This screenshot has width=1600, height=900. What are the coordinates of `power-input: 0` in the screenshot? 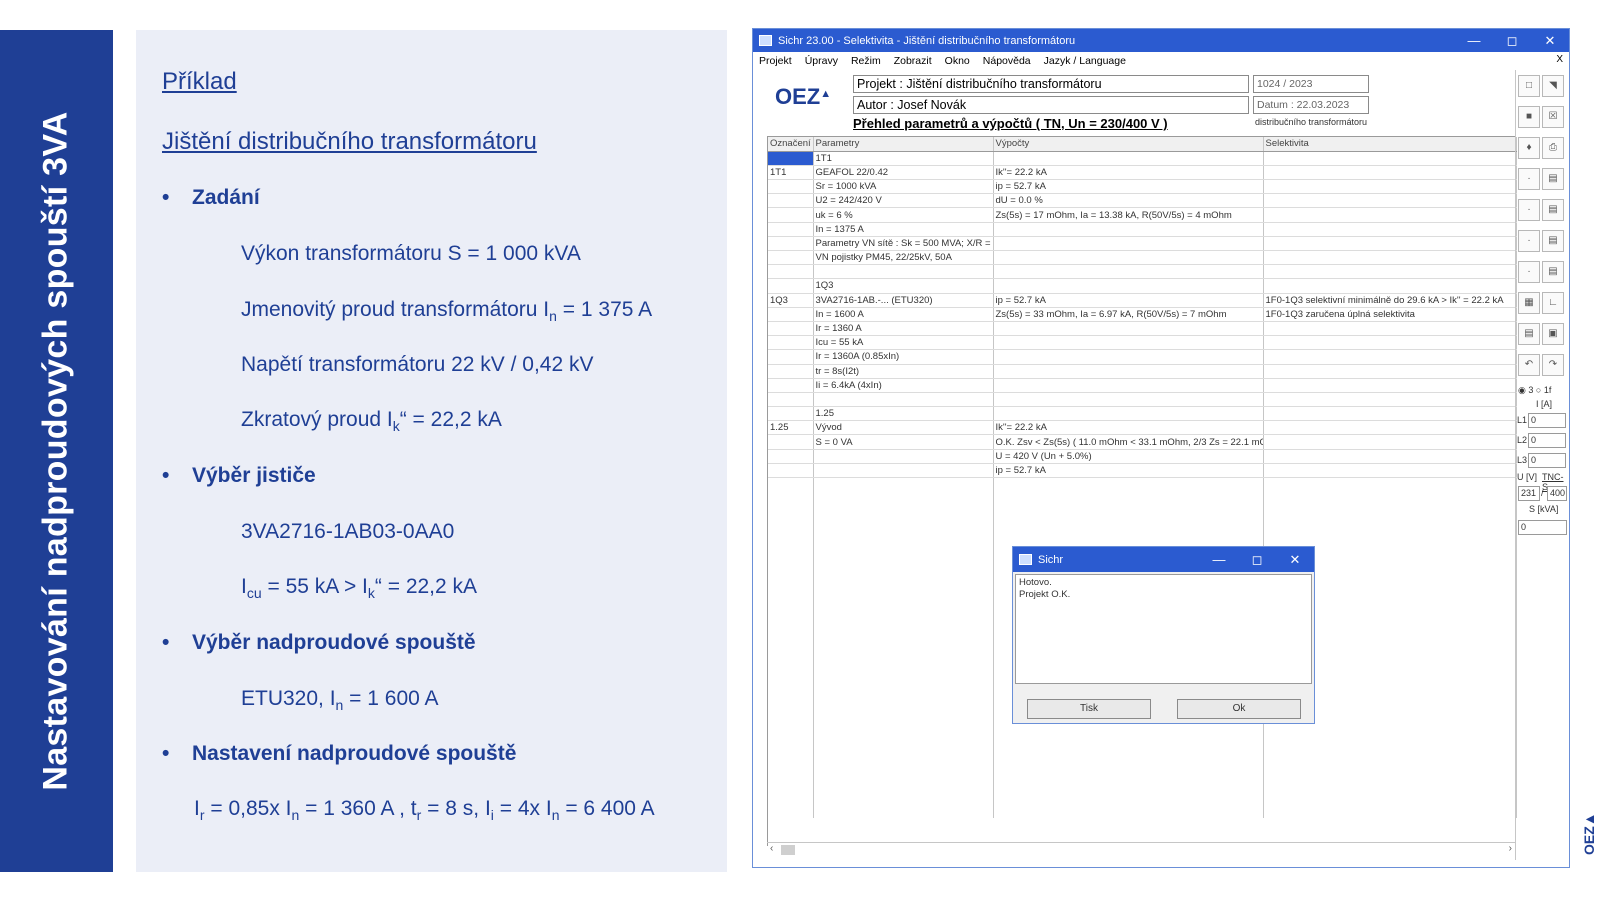 It's located at (1542, 527).